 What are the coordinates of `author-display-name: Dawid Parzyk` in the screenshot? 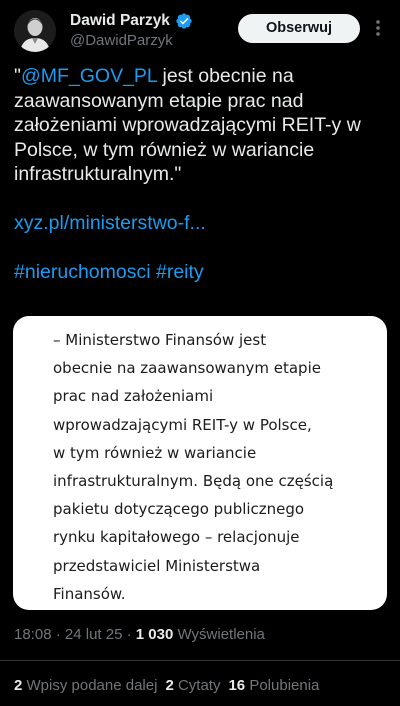 It's located at (120, 21).